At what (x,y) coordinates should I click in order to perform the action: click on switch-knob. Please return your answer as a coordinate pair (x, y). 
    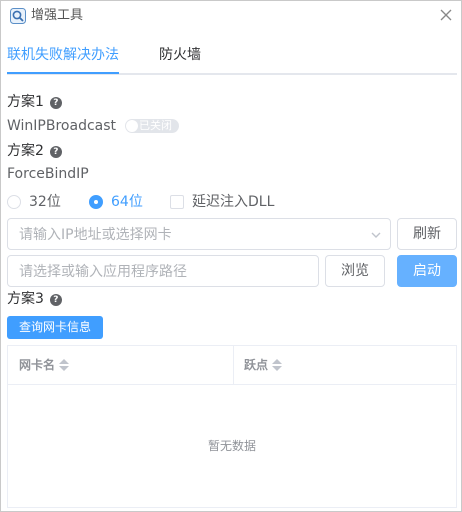
    Looking at the image, I should click on (132, 126).